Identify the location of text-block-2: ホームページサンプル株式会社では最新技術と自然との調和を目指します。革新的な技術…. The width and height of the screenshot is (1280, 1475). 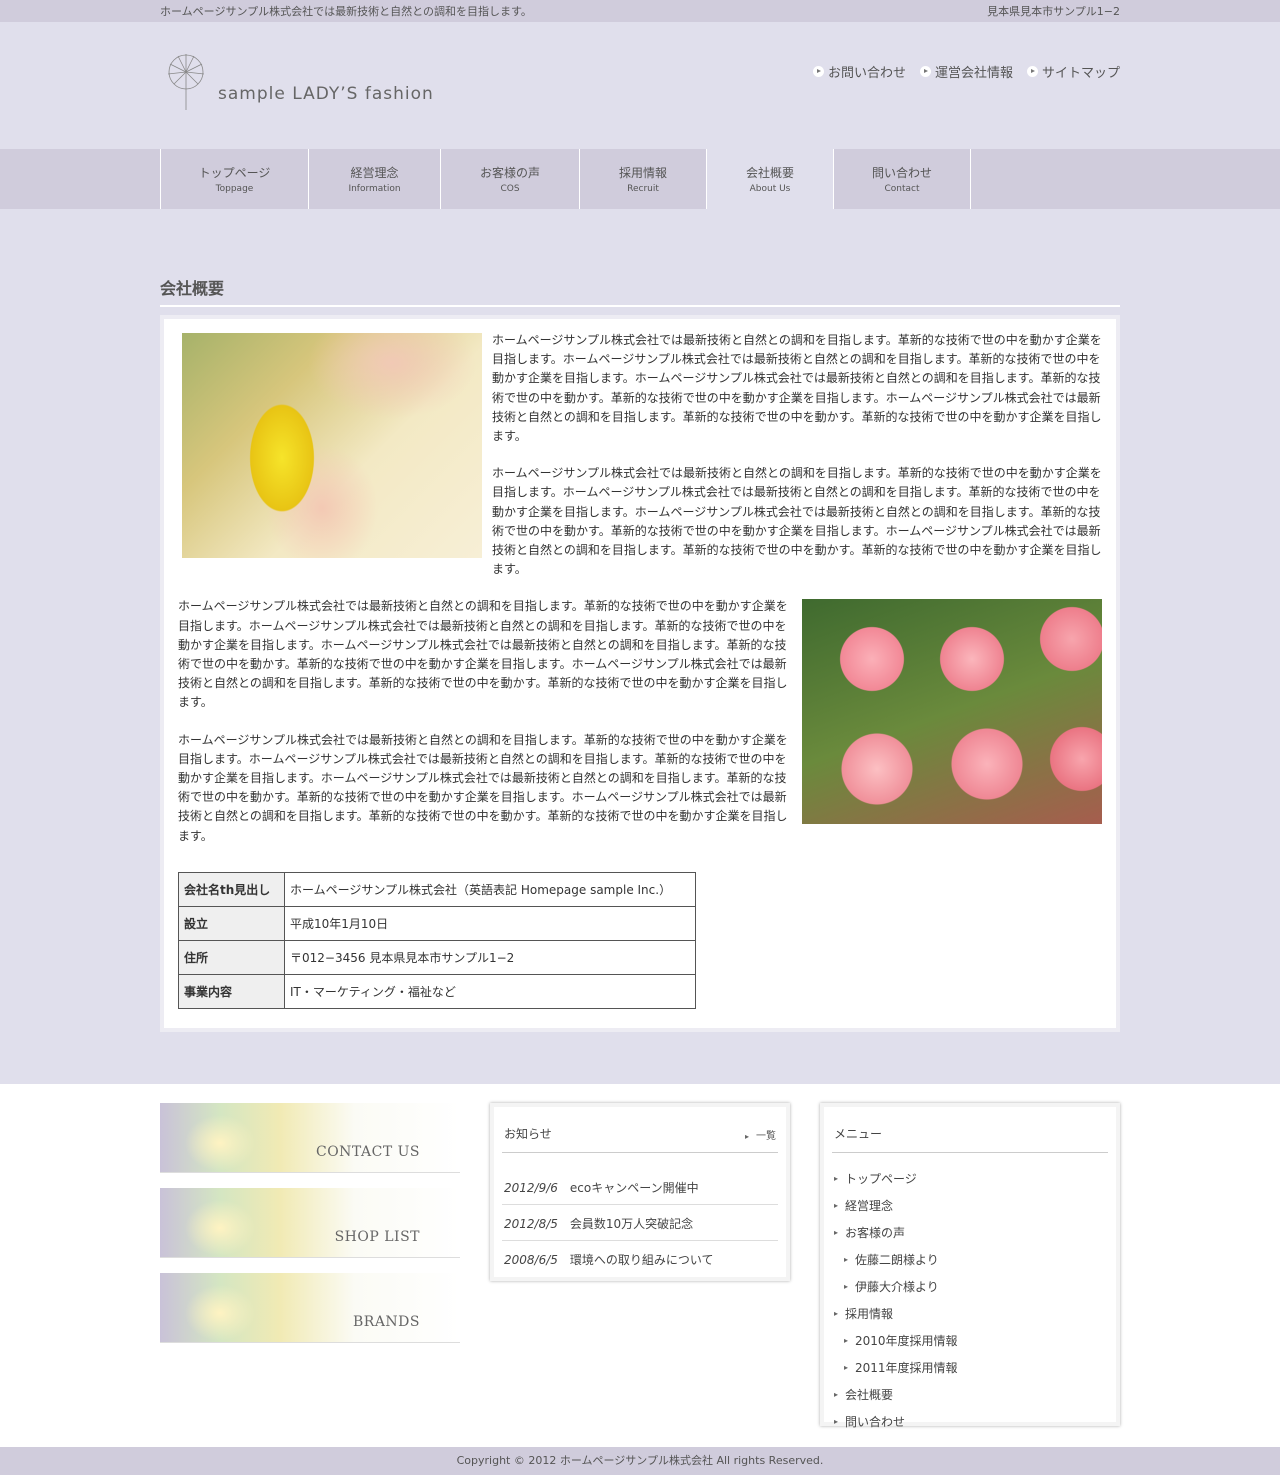
(484, 730).